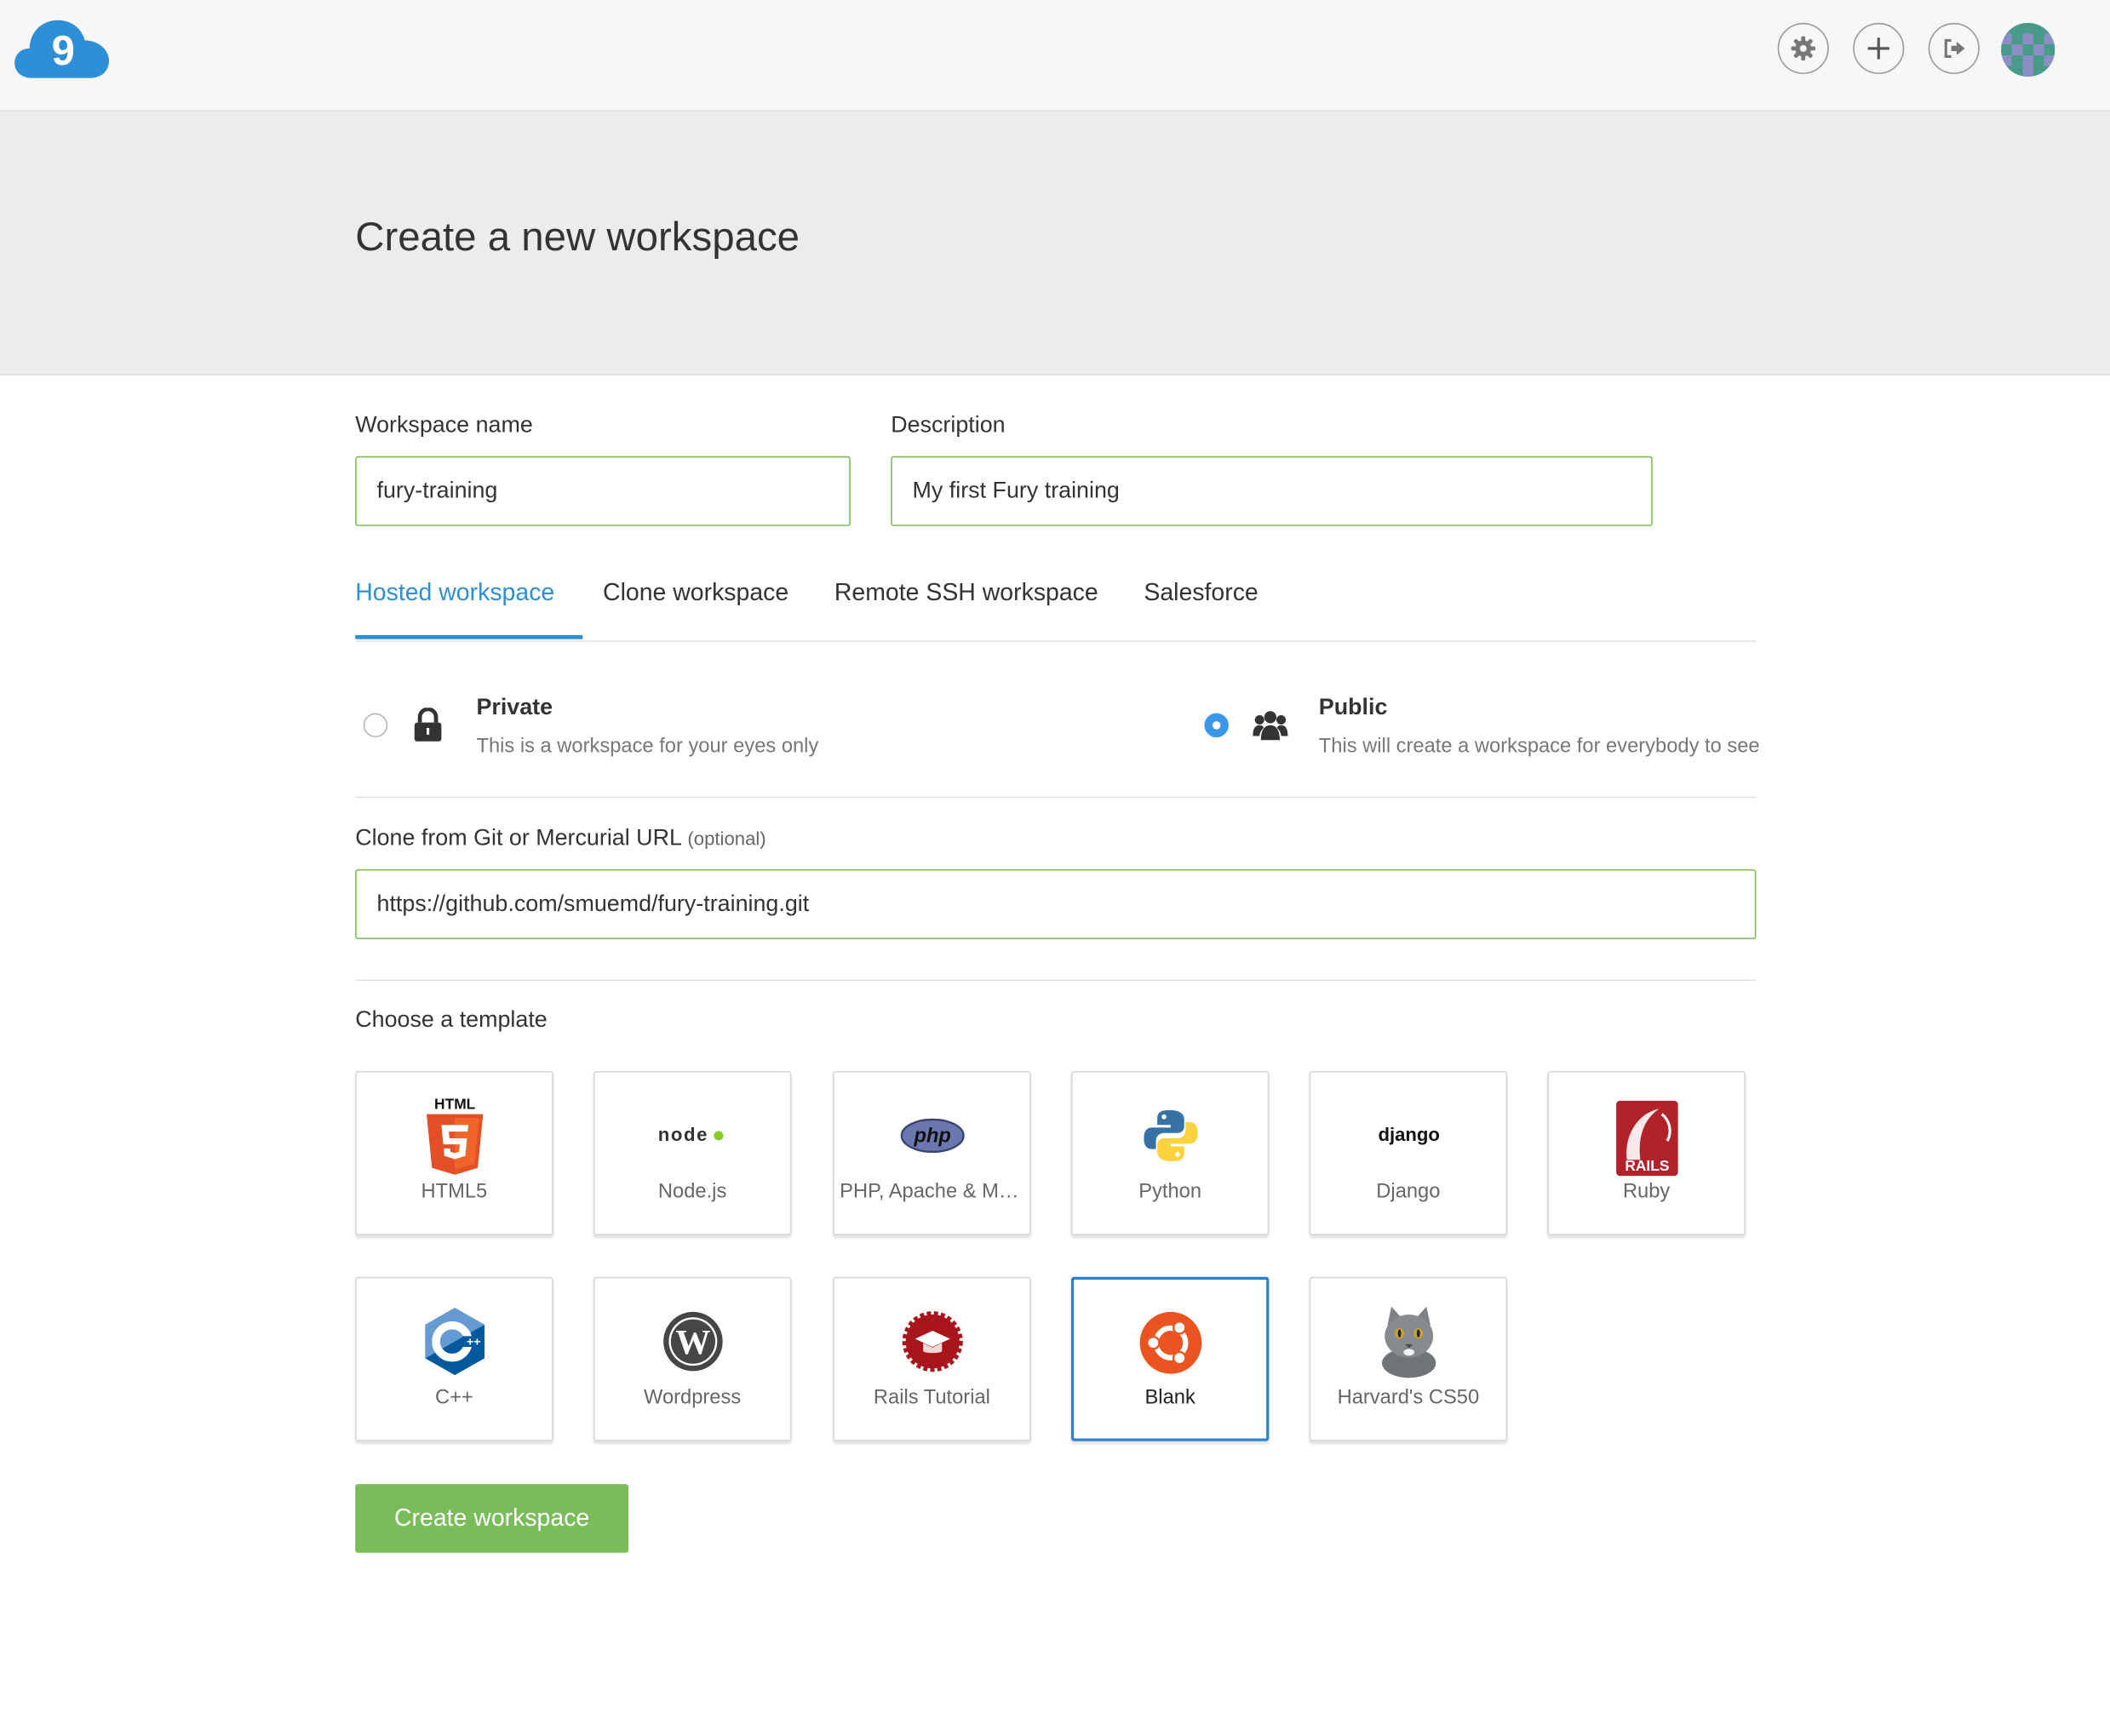  I want to click on template-label: Wordpress, so click(693, 1397).